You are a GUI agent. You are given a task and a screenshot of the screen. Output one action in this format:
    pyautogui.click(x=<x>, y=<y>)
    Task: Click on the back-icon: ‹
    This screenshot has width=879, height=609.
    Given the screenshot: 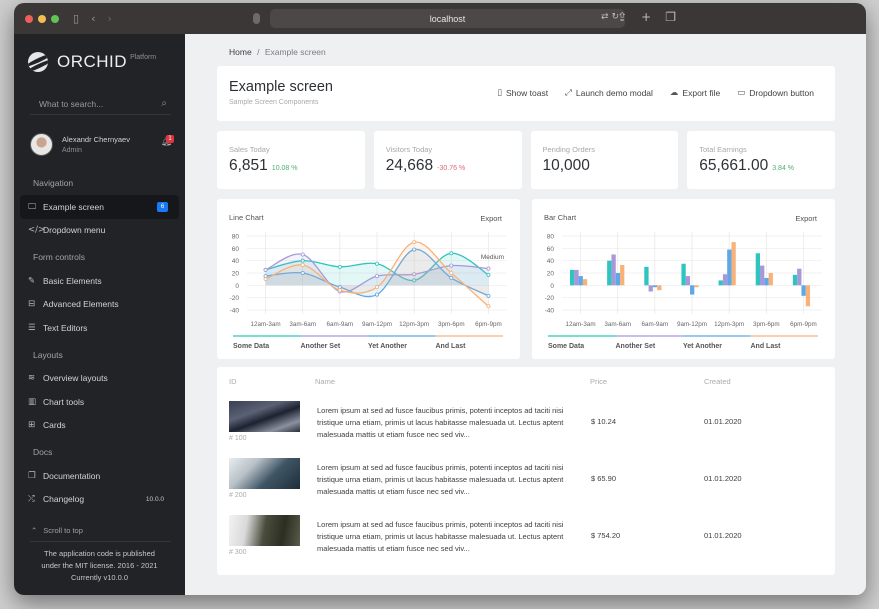 What is the action you would take?
    pyautogui.click(x=93, y=18)
    